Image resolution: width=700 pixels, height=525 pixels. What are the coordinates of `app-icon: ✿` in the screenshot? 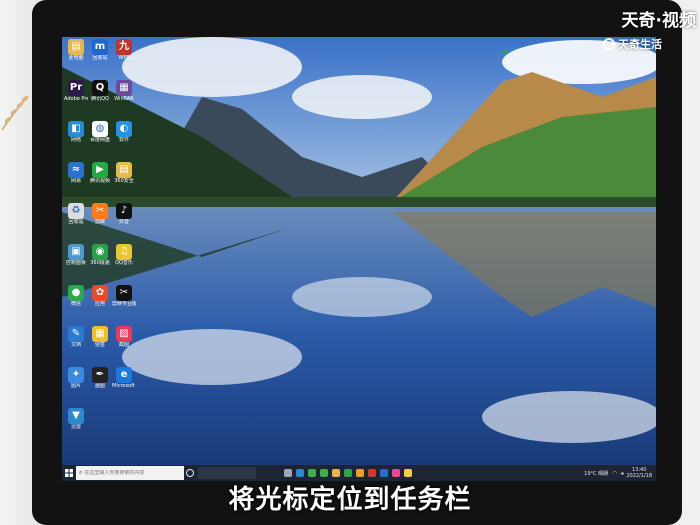 It's located at (100, 293).